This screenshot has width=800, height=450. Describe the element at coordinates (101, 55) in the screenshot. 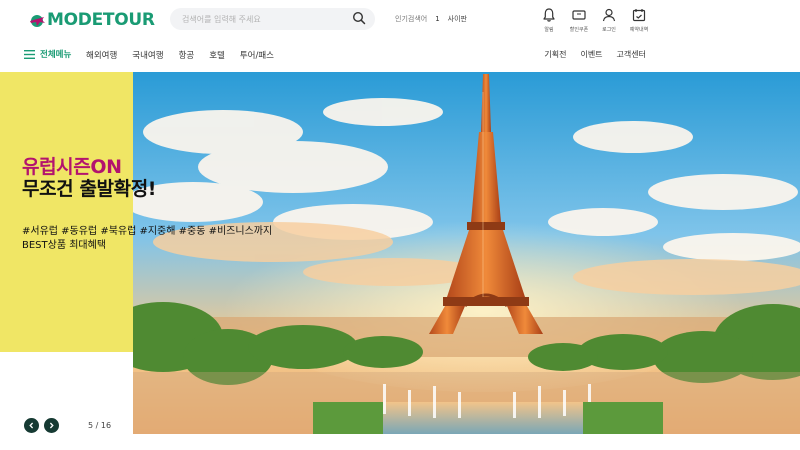

I see `nav-item-overseas: 해외여행` at that location.